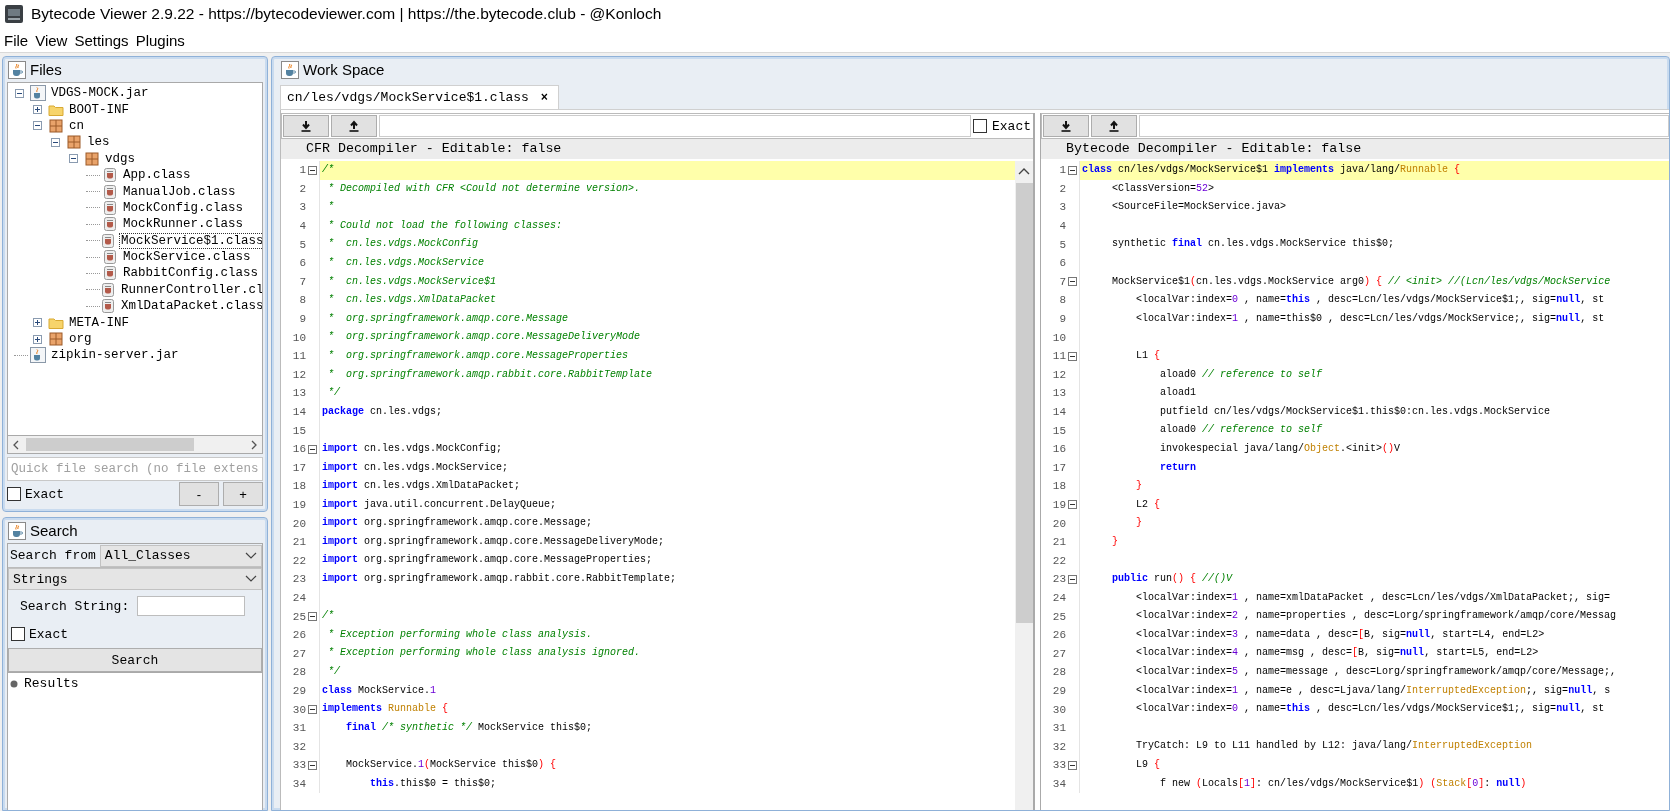 The height and width of the screenshot is (811, 1670). Describe the element at coordinates (98, 142) in the screenshot. I see `tree-item: les` at that location.